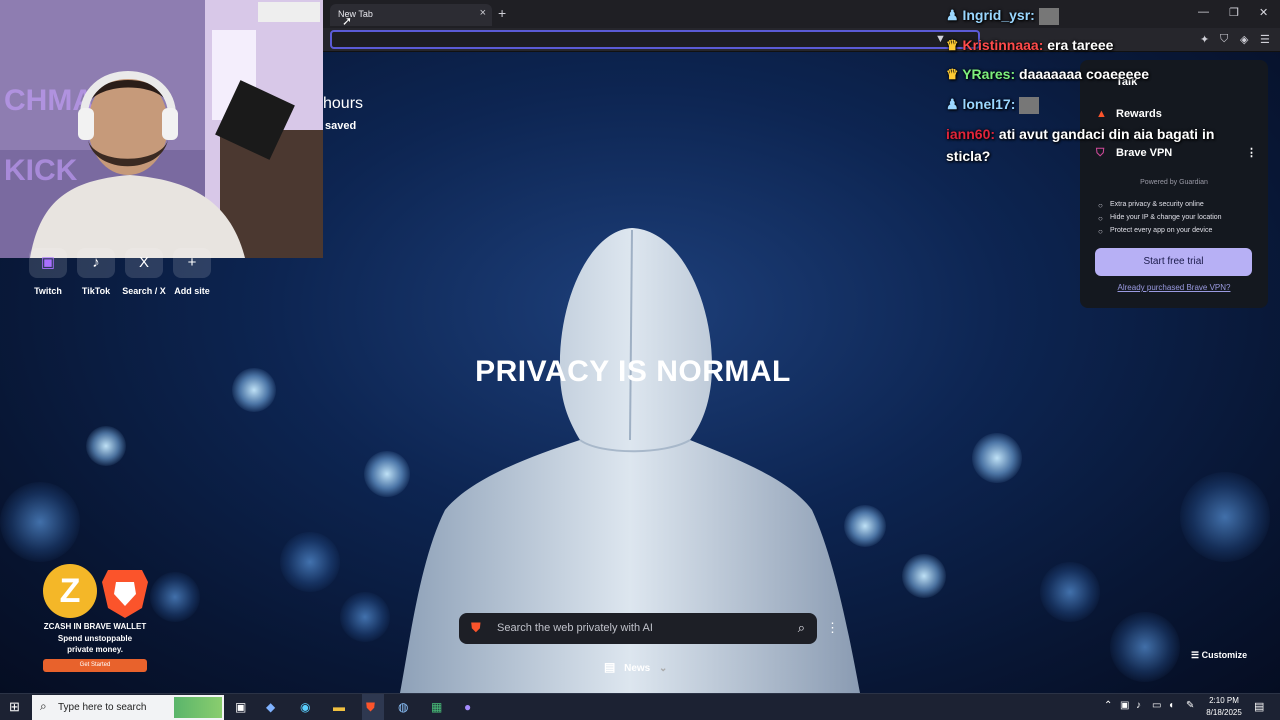  I want to click on windows-start-icon: ⊞, so click(14, 707).